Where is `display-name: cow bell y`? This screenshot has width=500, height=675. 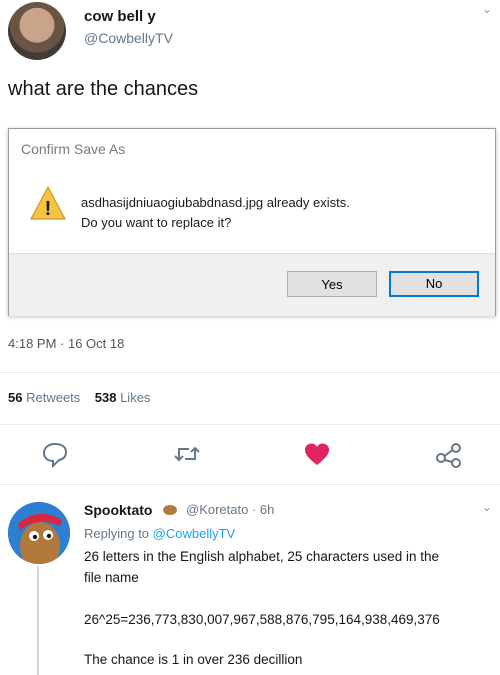 display-name: cow bell y is located at coordinates (120, 16).